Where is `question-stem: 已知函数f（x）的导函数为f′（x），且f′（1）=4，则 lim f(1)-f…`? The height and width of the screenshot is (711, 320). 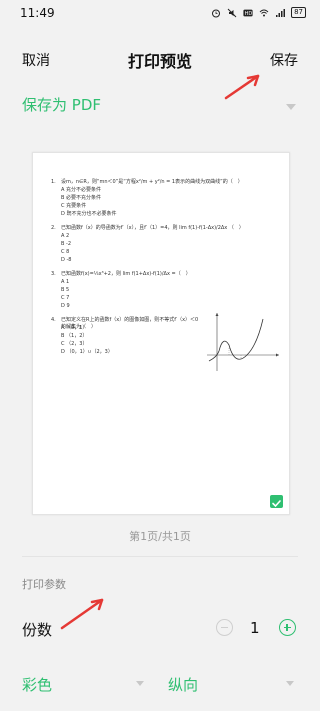
question-stem: 已知函数f（x）的导函数为f′（x），且f′（1）=4，则 lim f(1)-f… is located at coordinates (152, 228).